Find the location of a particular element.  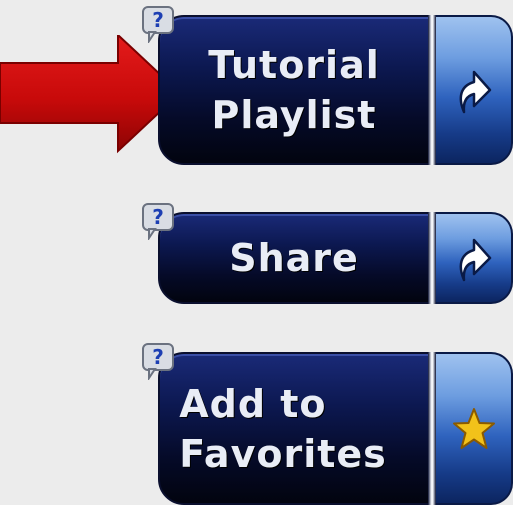

share-button: Share is located at coordinates (294, 258).